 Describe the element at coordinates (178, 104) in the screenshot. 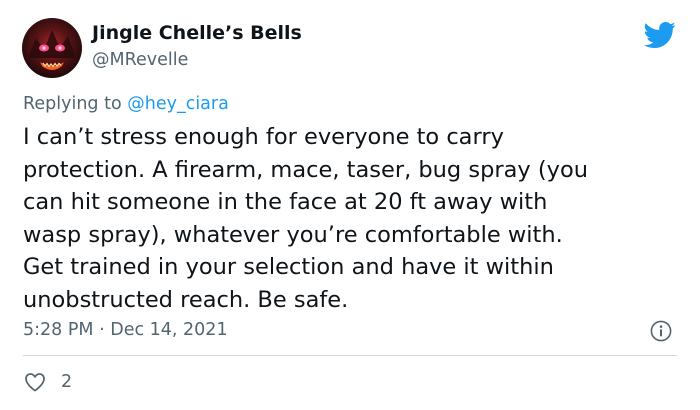

I see `reply-mention-link: @hey_ciara` at that location.